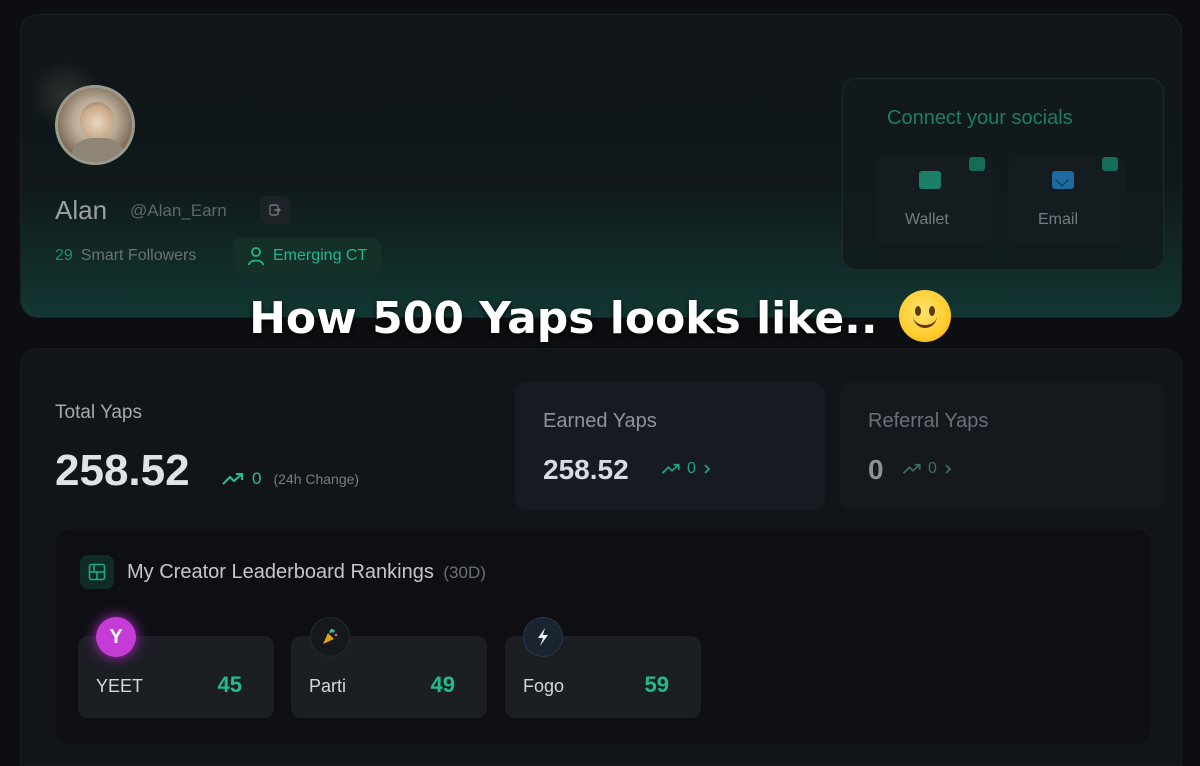 Image resolution: width=1200 pixels, height=766 pixels. I want to click on leaderboard-icon, so click(97, 572).